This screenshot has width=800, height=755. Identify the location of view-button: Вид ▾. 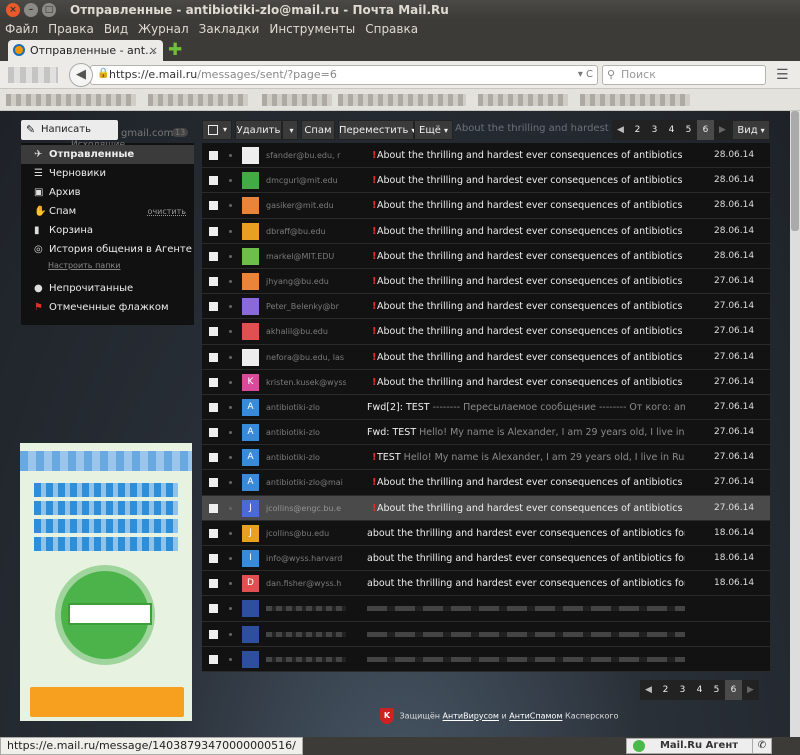
(751, 130).